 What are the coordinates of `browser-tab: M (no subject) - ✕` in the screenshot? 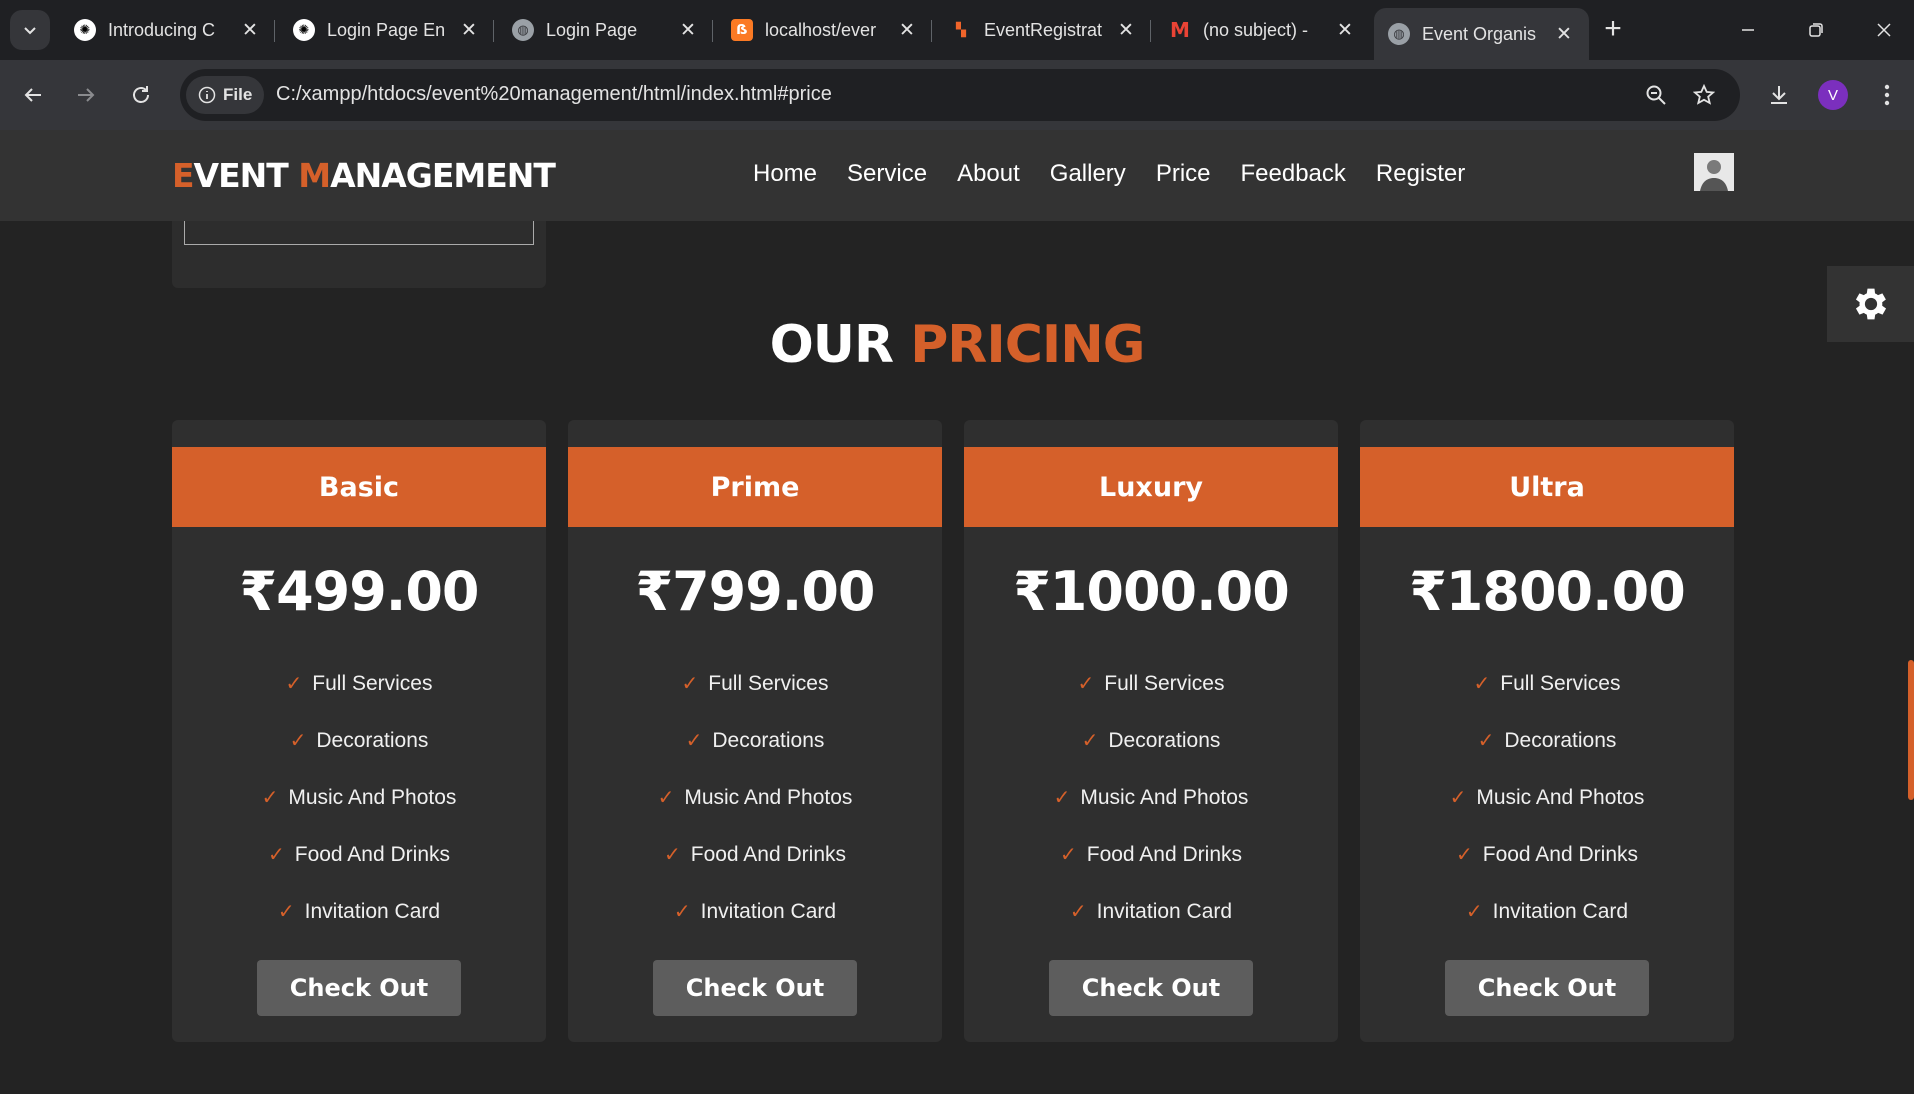 It's located at (1262, 30).